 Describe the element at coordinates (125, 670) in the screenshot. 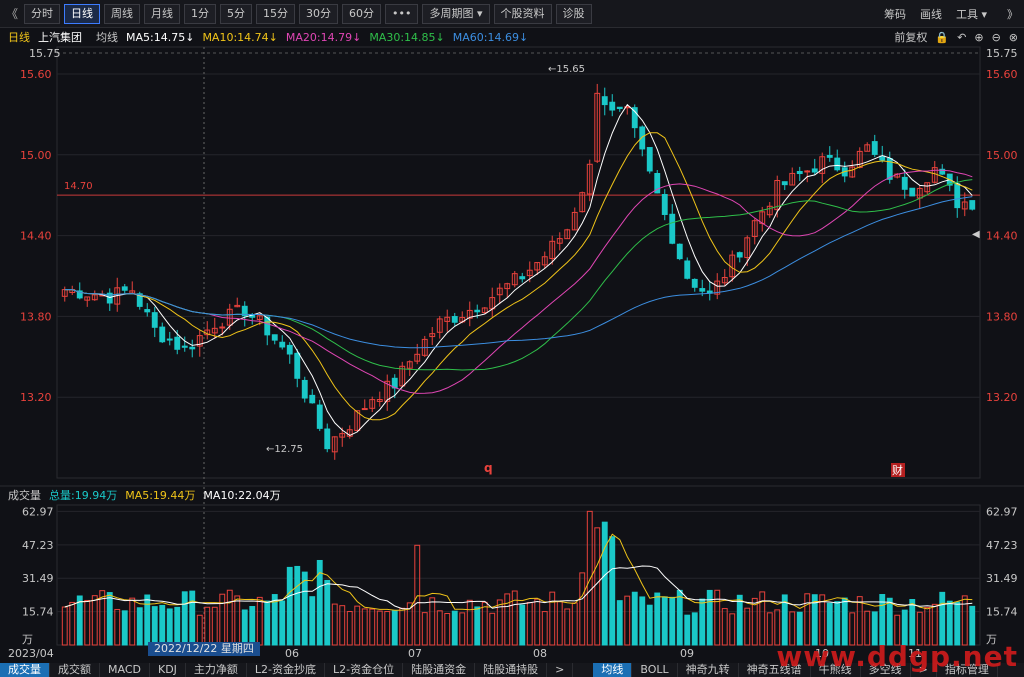

I see `indicator-tab-2: MACD` at that location.